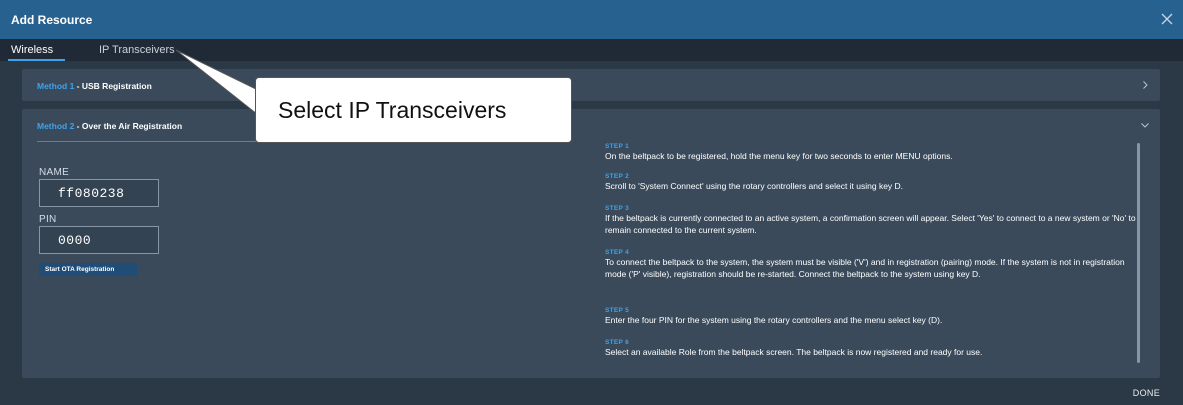 The height and width of the screenshot is (405, 1183). What do you see at coordinates (1146, 393) in the screenshot?
I see `done-button: DONE` at bounding box center [1146, 393].